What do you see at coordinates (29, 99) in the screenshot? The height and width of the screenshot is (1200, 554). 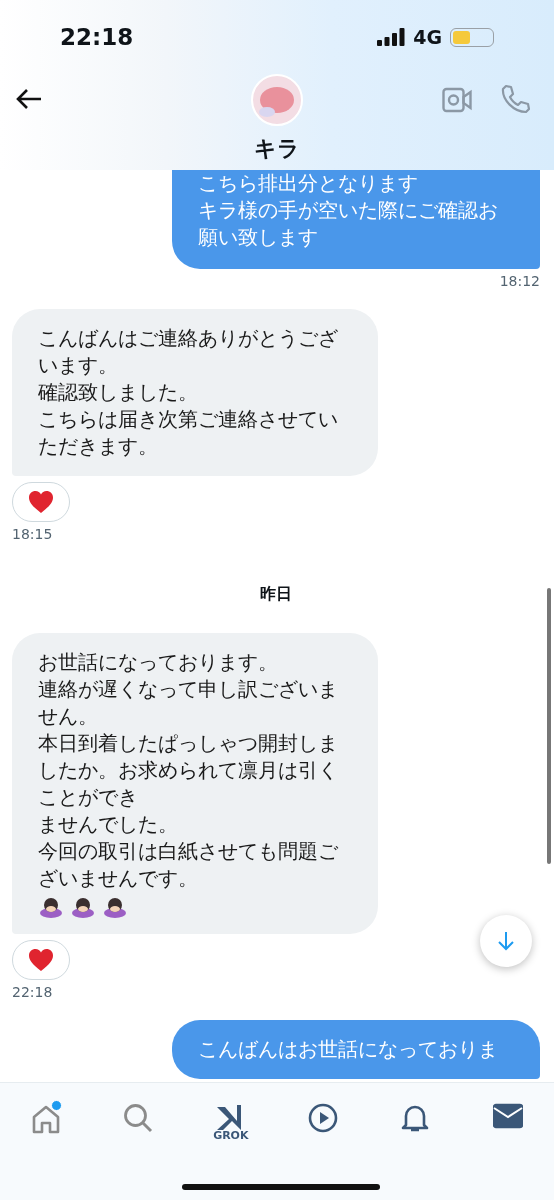 I see `back-arrow-icon` at bounding box center [29, 99].